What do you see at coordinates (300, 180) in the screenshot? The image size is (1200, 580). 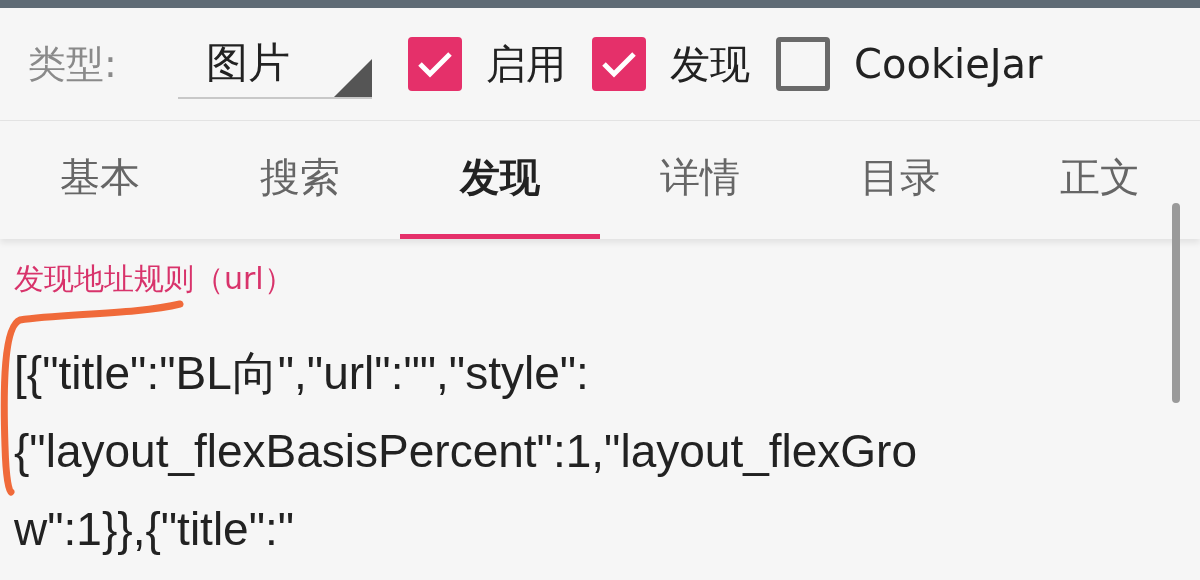 I see `tab: 搜索` at bounding box center [300, 180].